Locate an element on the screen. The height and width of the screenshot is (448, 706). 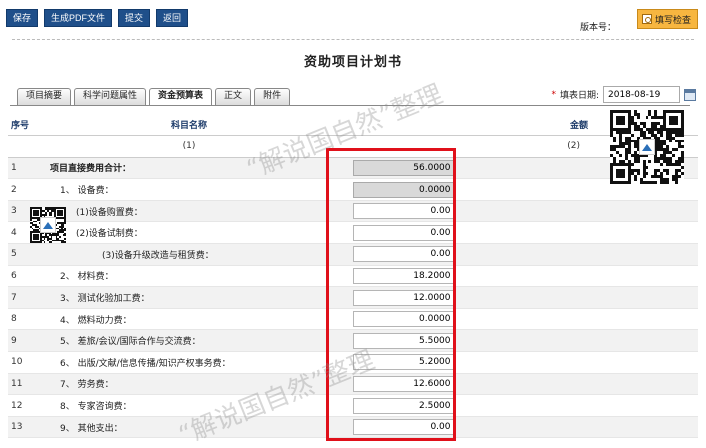
table-row: 6 2、 材料费： is located at coordinates (353, 276).